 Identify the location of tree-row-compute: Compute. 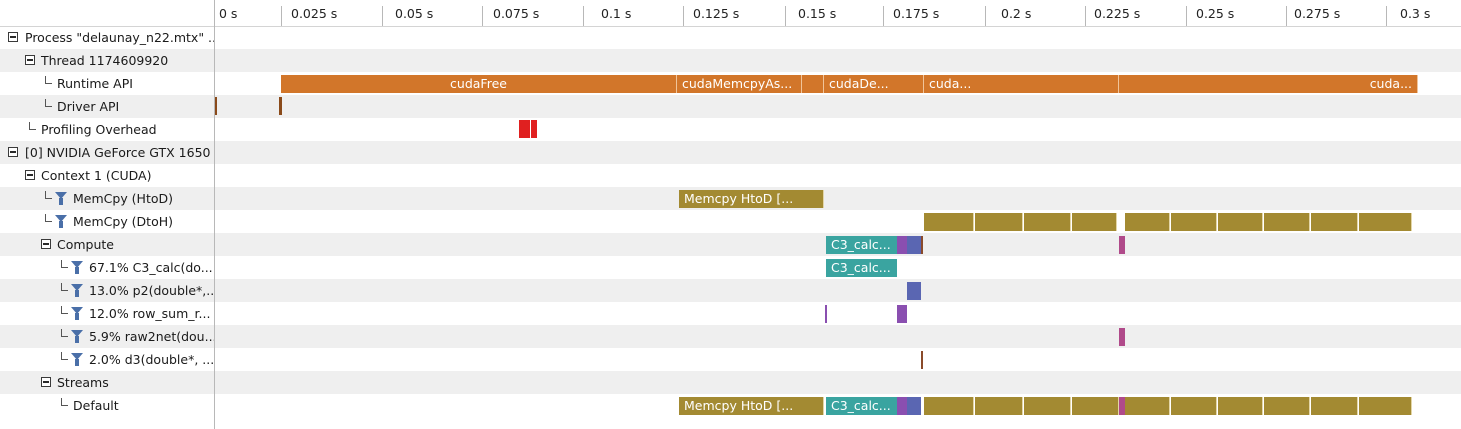
(107, 244).